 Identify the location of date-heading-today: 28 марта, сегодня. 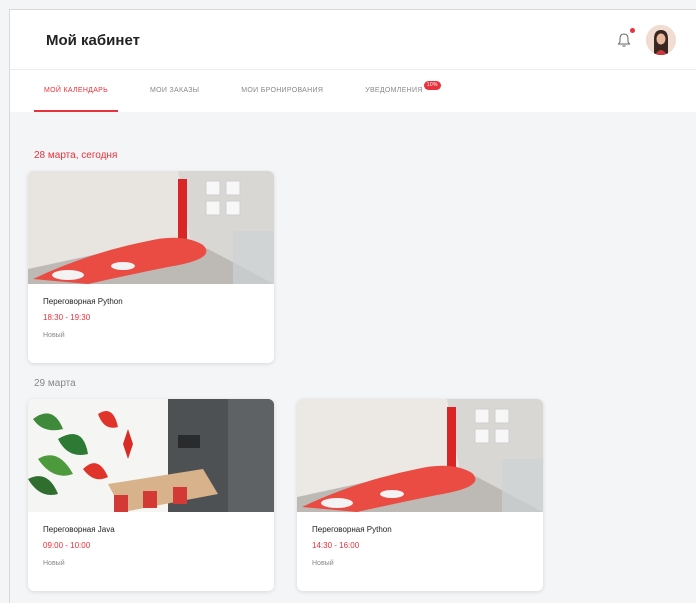
(76, 155).